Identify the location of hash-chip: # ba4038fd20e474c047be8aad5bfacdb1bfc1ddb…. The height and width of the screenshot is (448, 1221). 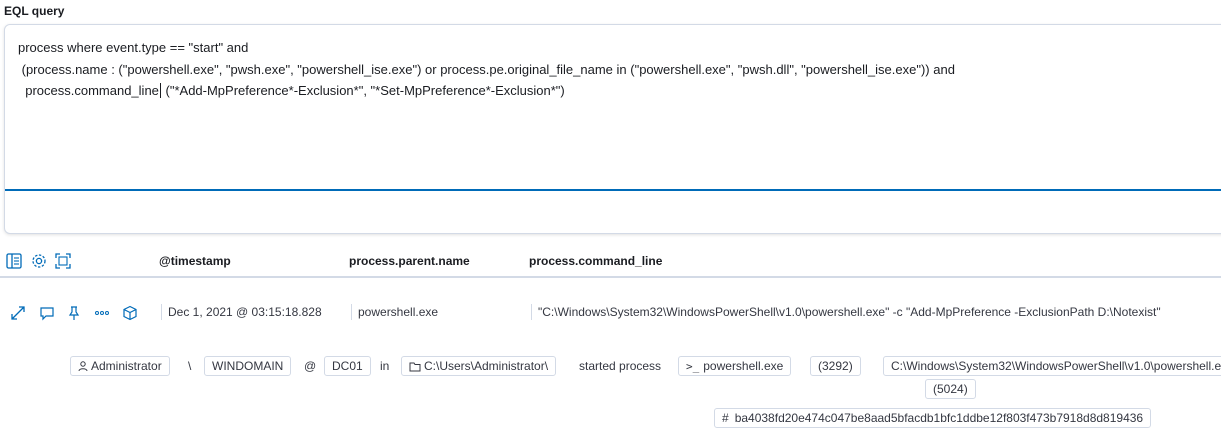
(933, 418).